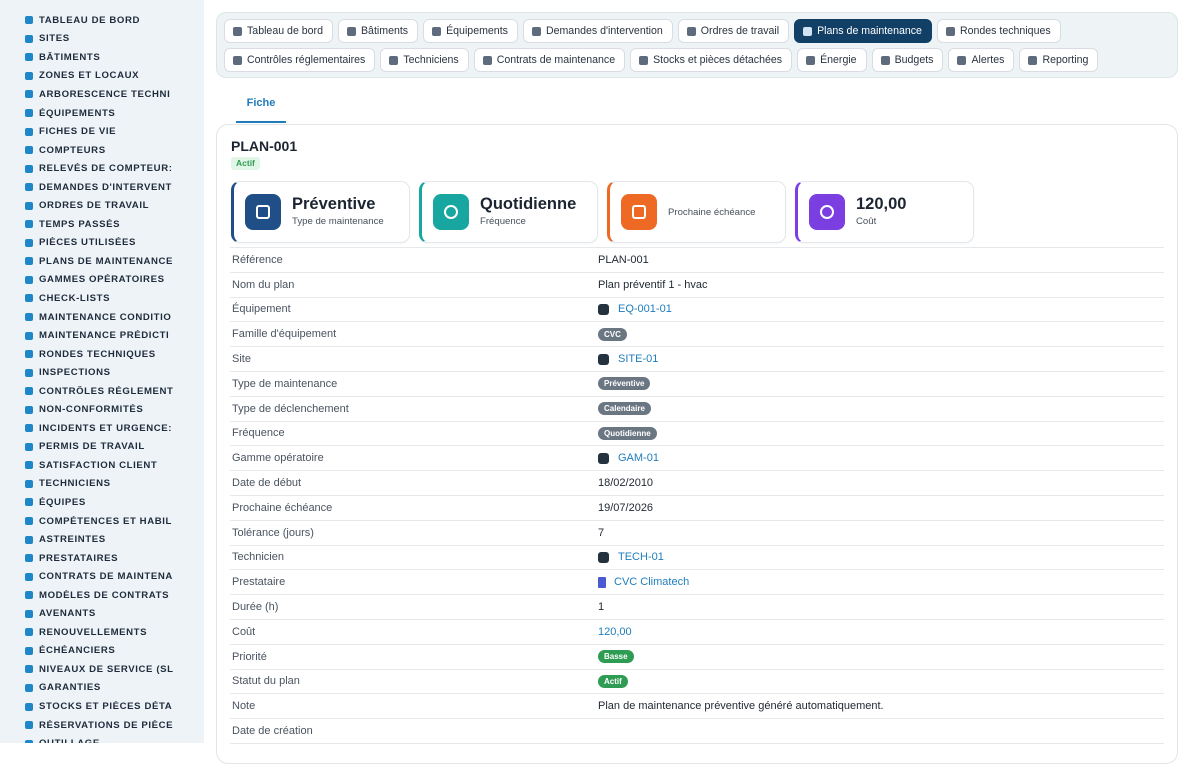 The width and height of the screenshot is (1200, 764). I want to click on sidebar-item: RELEVÉS DE COMPTEUR:, so click(102, 168).